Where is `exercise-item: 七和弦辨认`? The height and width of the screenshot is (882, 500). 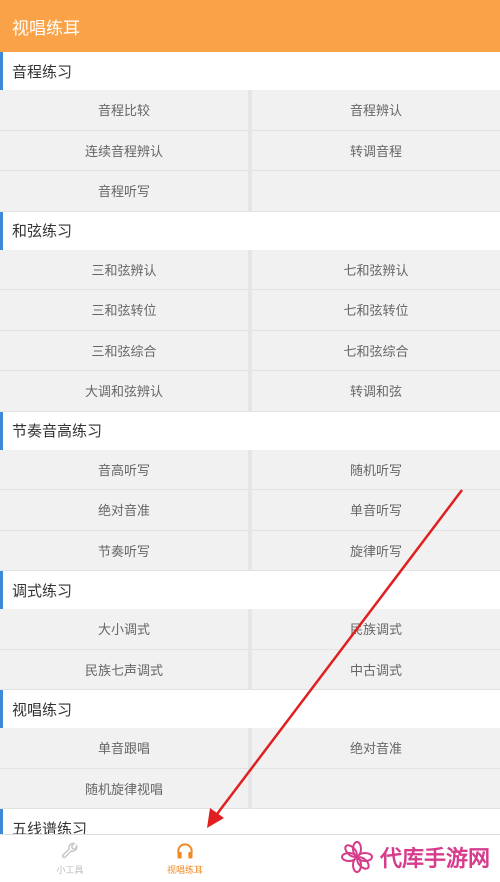
exercise-item: 七和弦辨认 is located at coordinates (376, 269).